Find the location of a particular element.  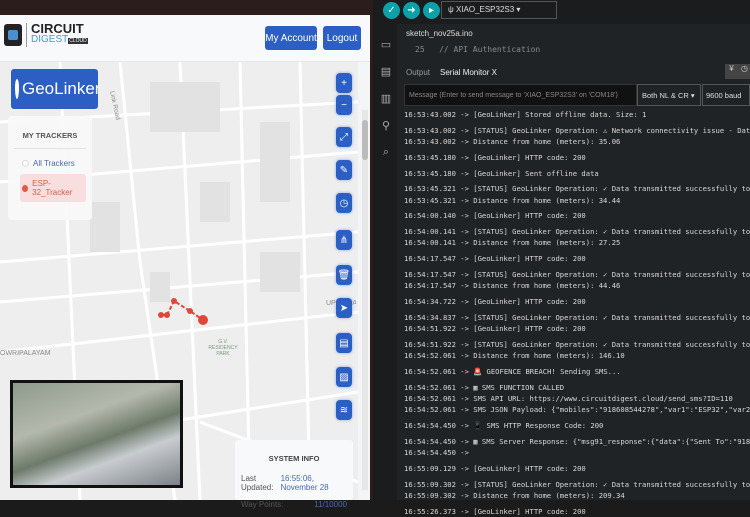

navigate-button: ➤ is located at coordinates (344, 308).